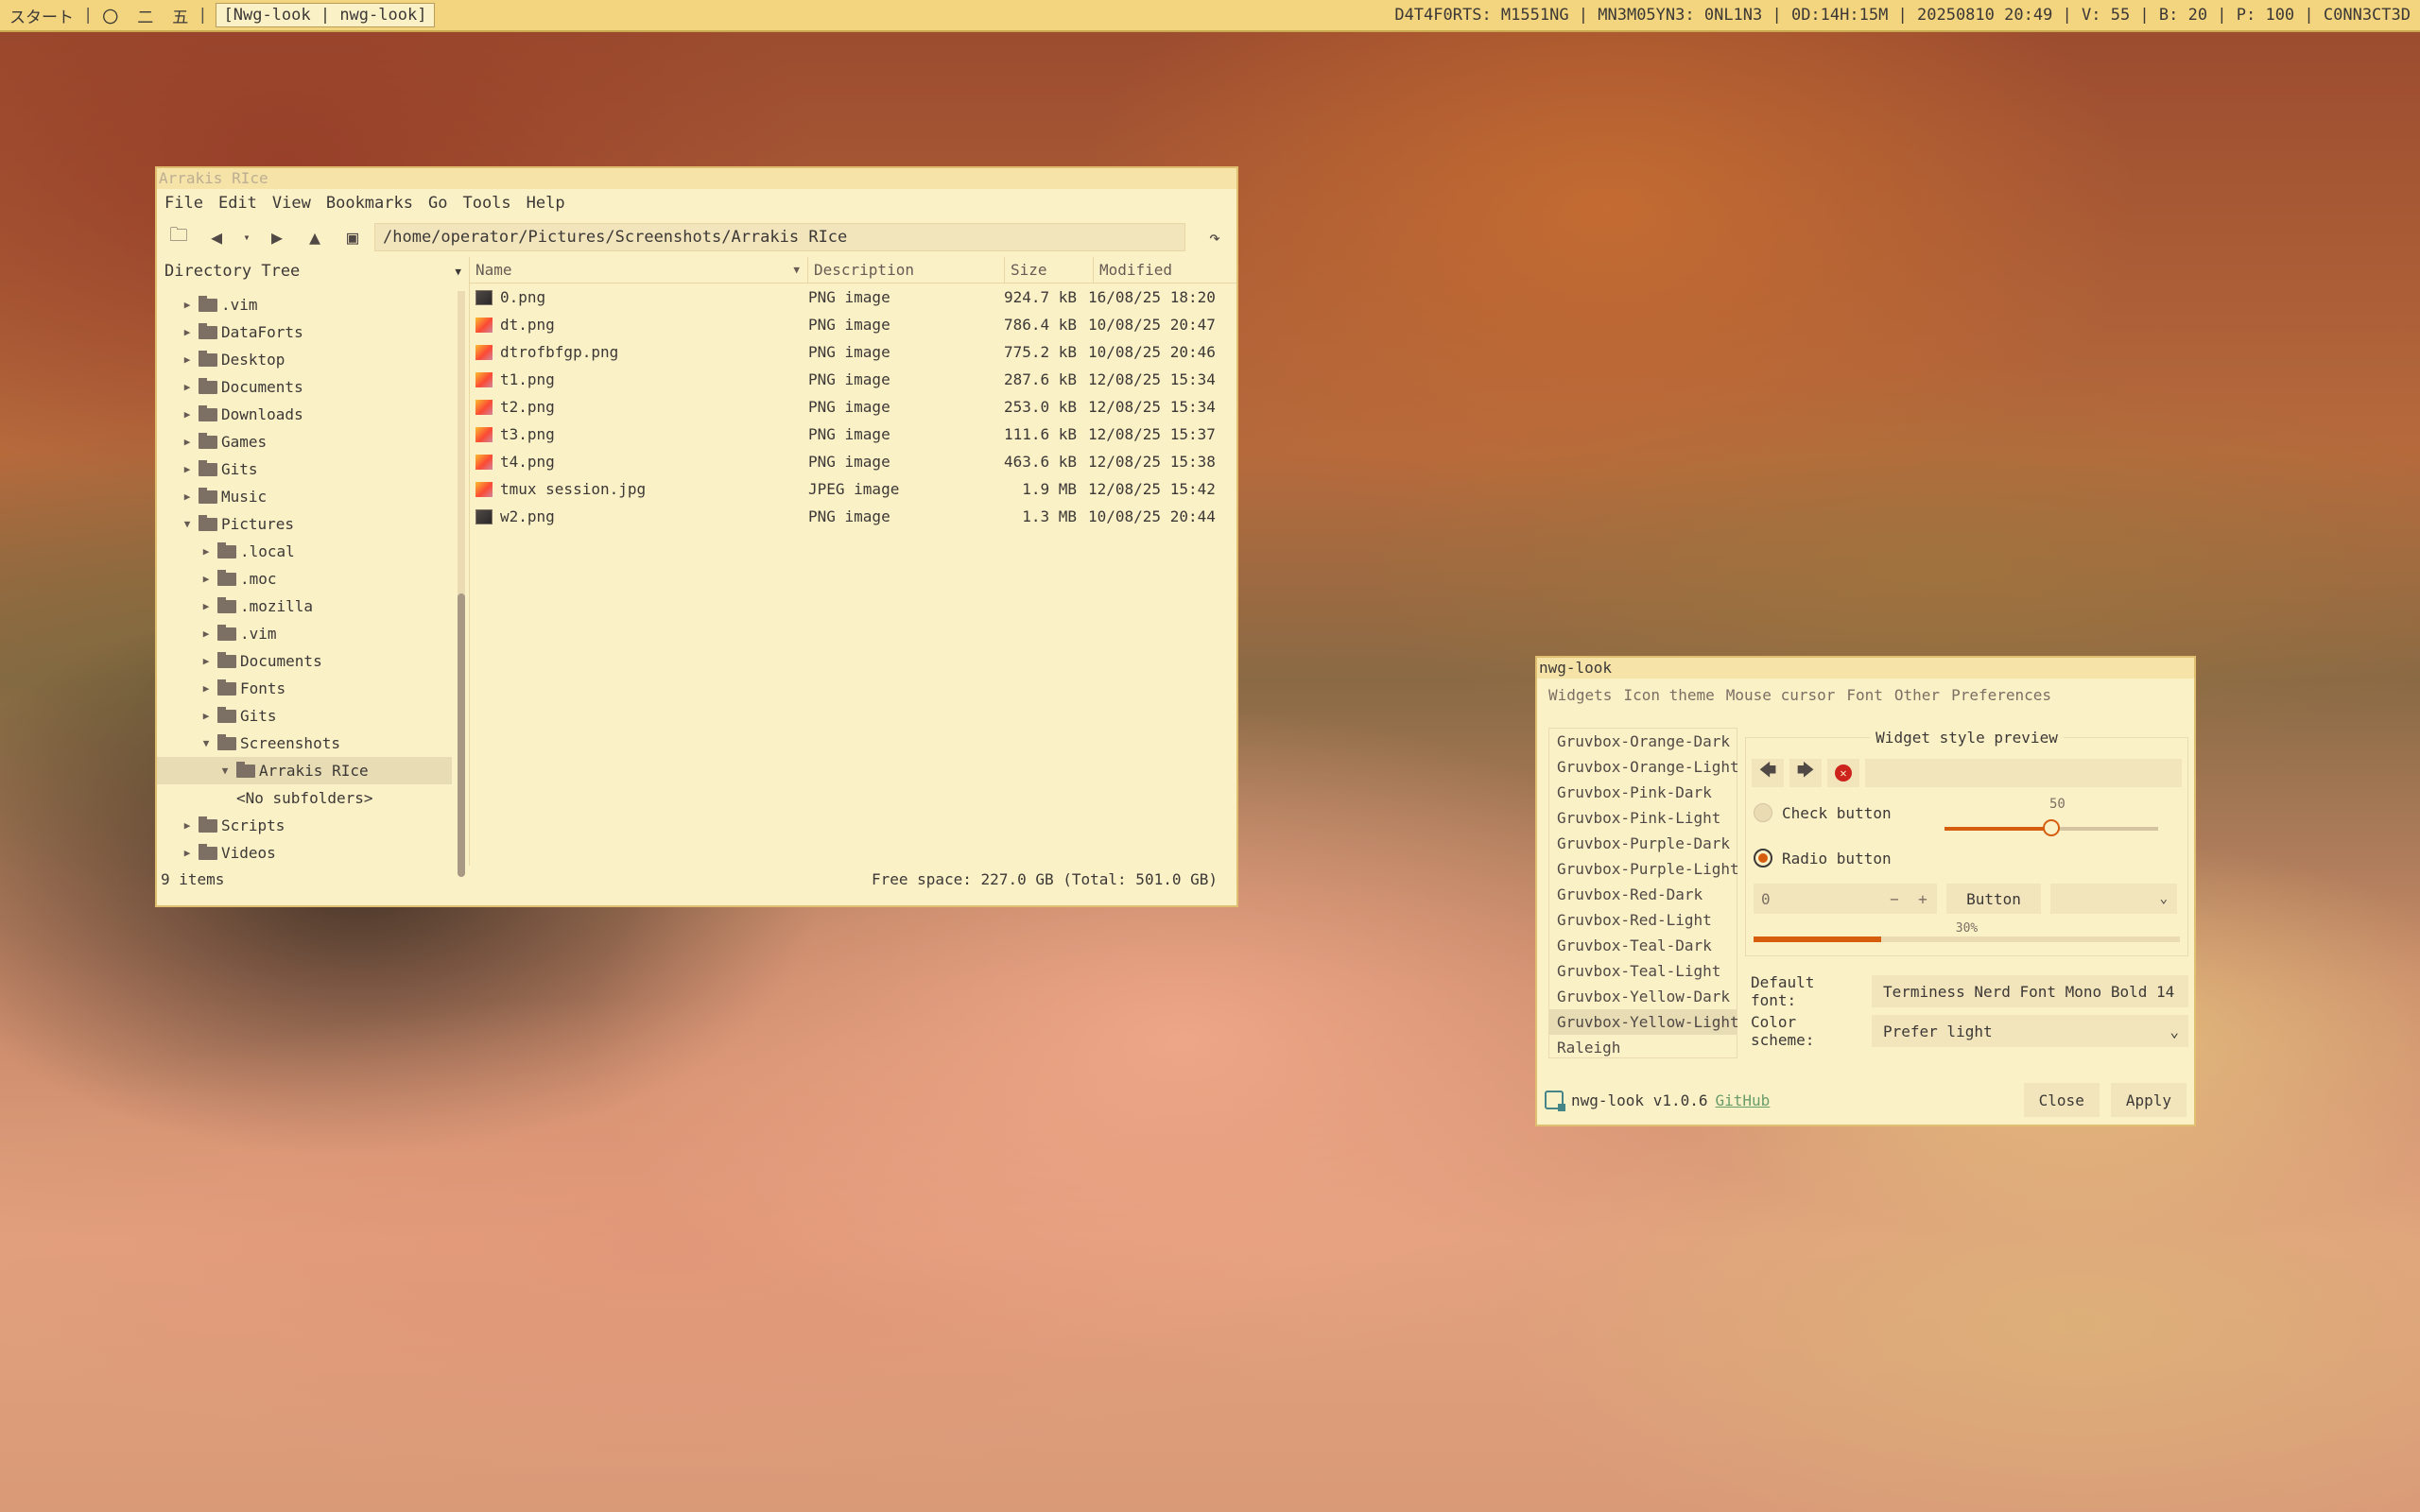 Image resolution: width=2420 pixels, height=1512 pixels. I want to click on file-name-cell: t4.png, so click(636, 462).